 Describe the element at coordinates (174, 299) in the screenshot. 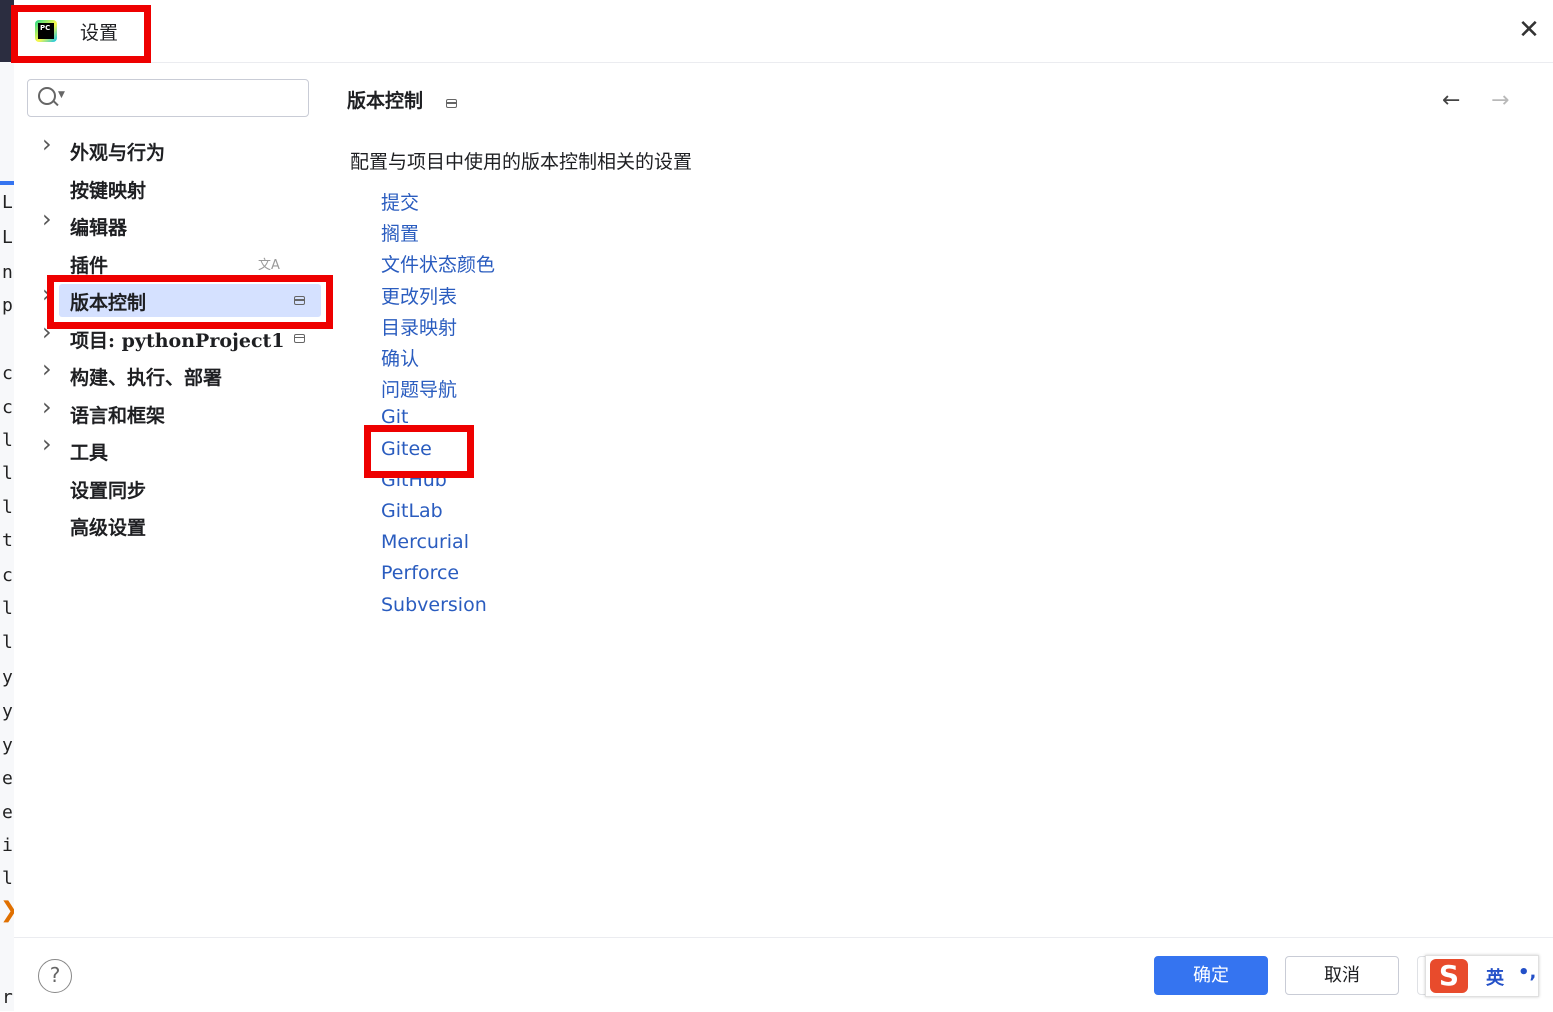

I see `sidebar-item: › 版本控制` at that location.